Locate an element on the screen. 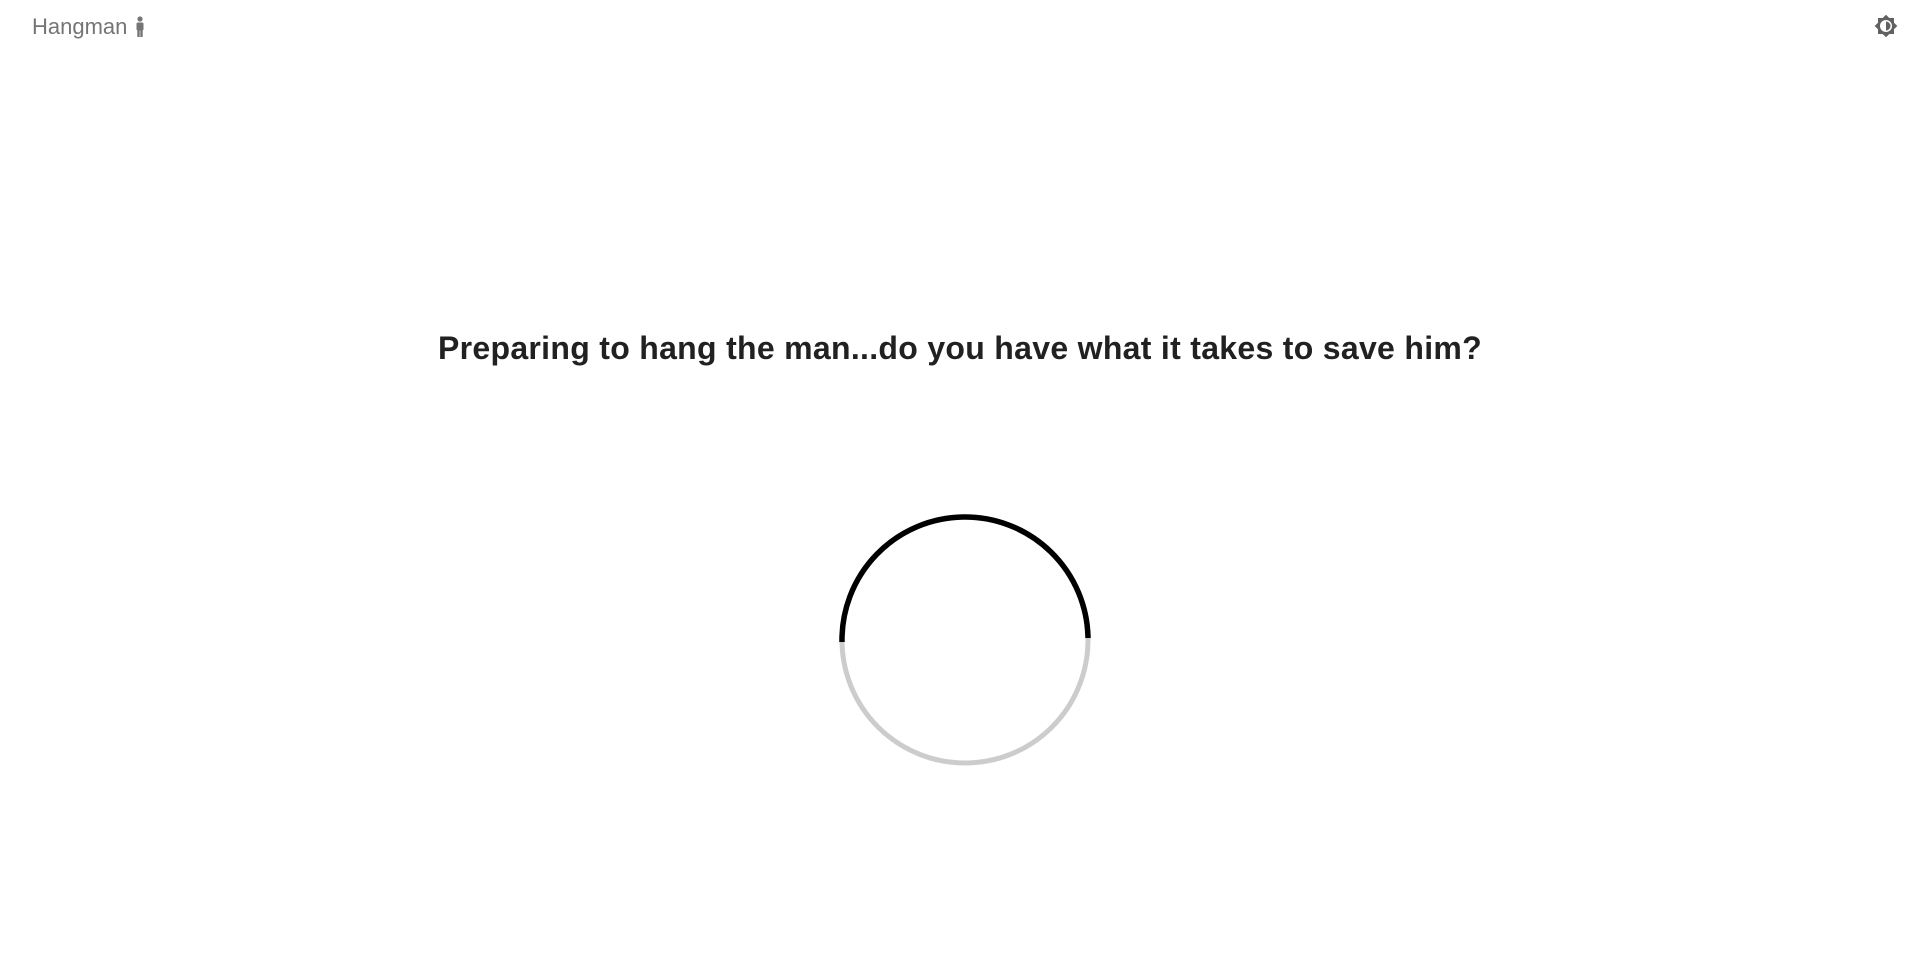 The height and width of the screenshot is (962, 1920). theme-toggle-button is located at coordinates (1886, 28).